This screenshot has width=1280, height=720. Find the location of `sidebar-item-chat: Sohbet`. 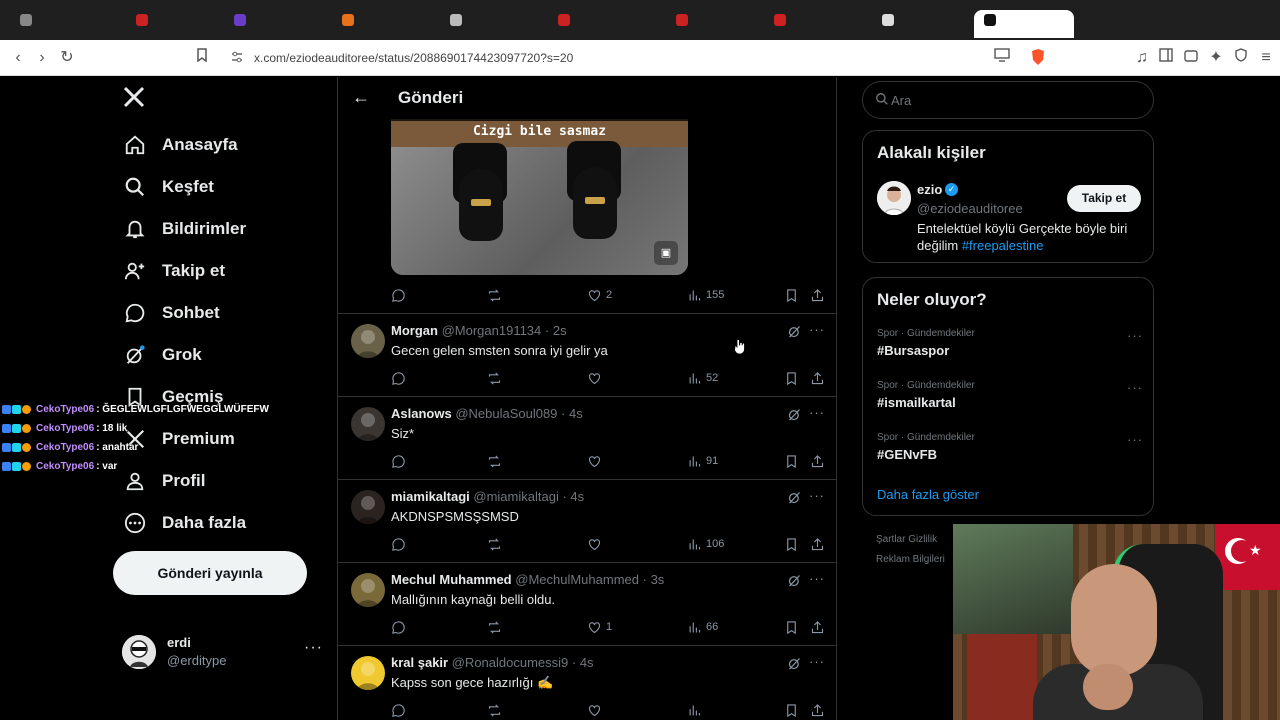

sidebar-item-chat: Sohbet is located at coordinates (171, 313).